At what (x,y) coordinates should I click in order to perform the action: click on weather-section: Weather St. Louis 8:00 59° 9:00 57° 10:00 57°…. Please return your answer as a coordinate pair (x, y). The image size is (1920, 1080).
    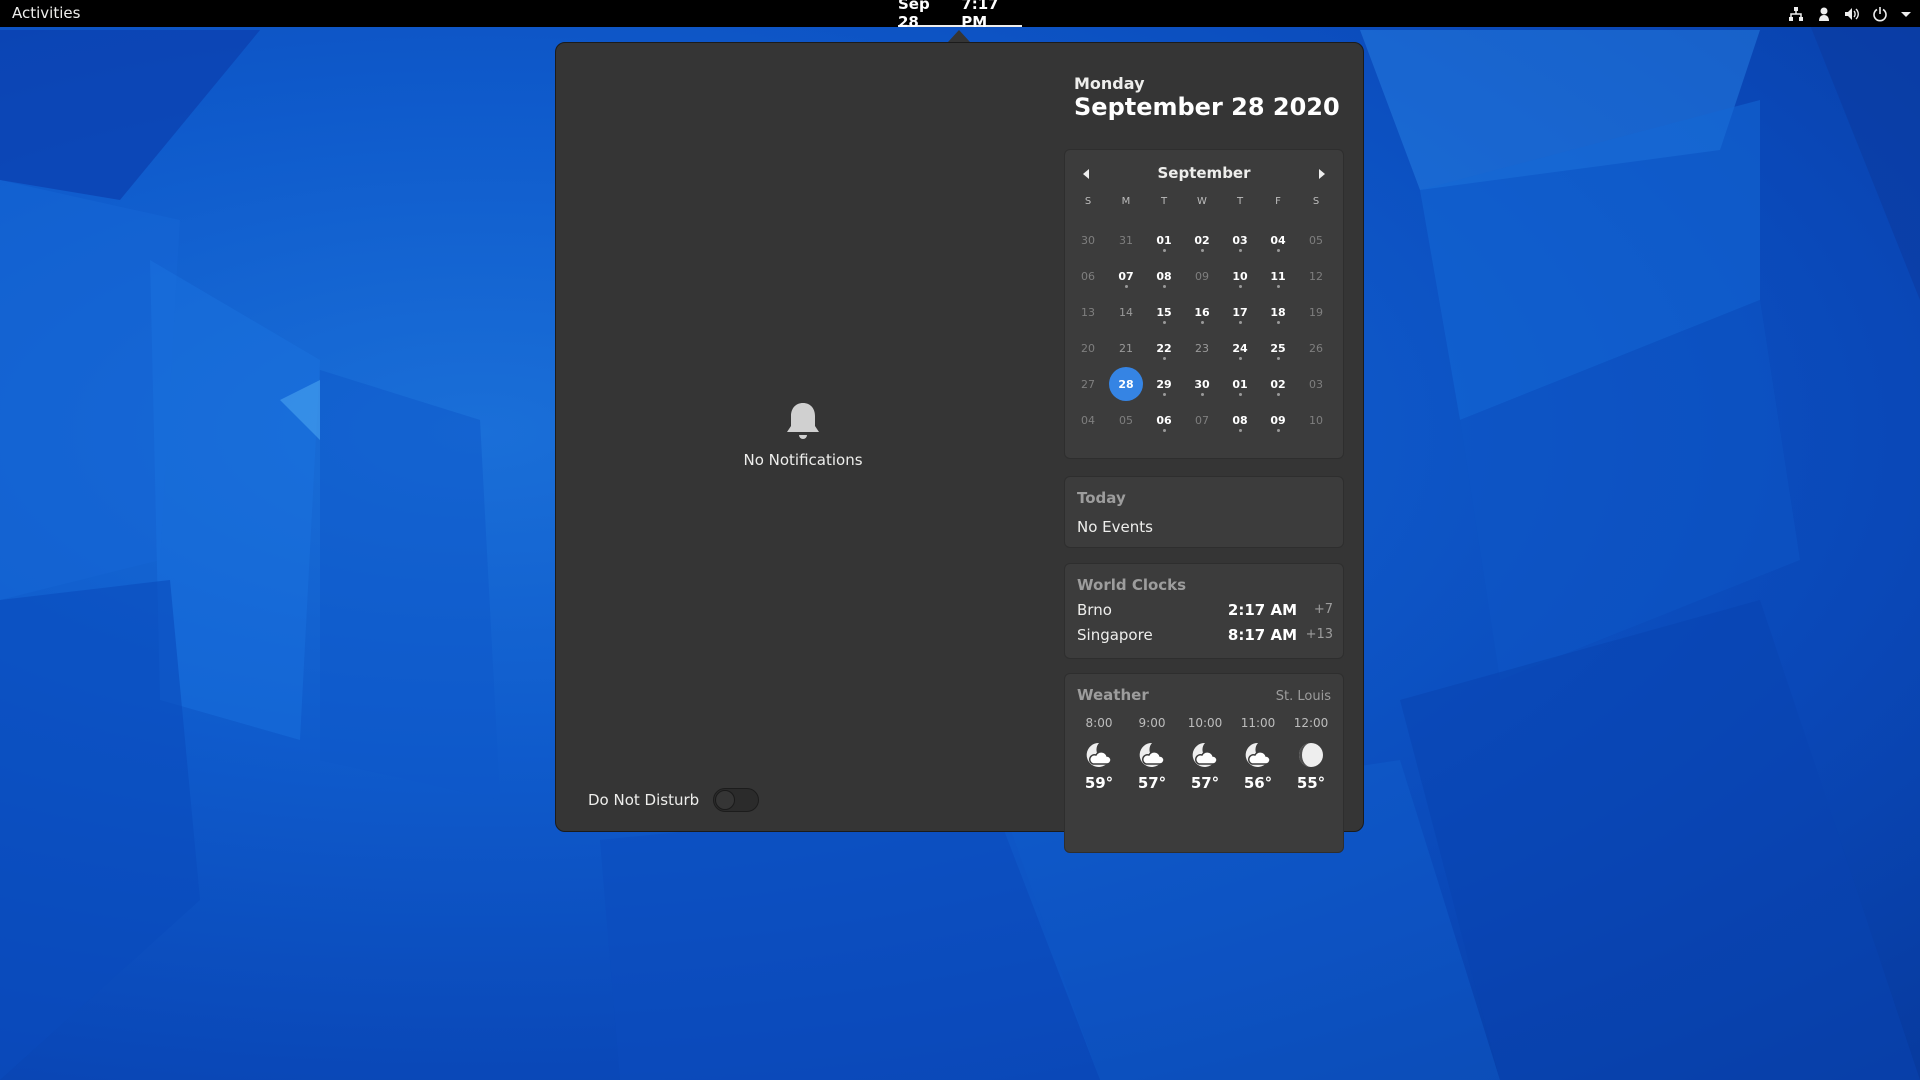
    Looking at the image, I should click on (1204, 763).